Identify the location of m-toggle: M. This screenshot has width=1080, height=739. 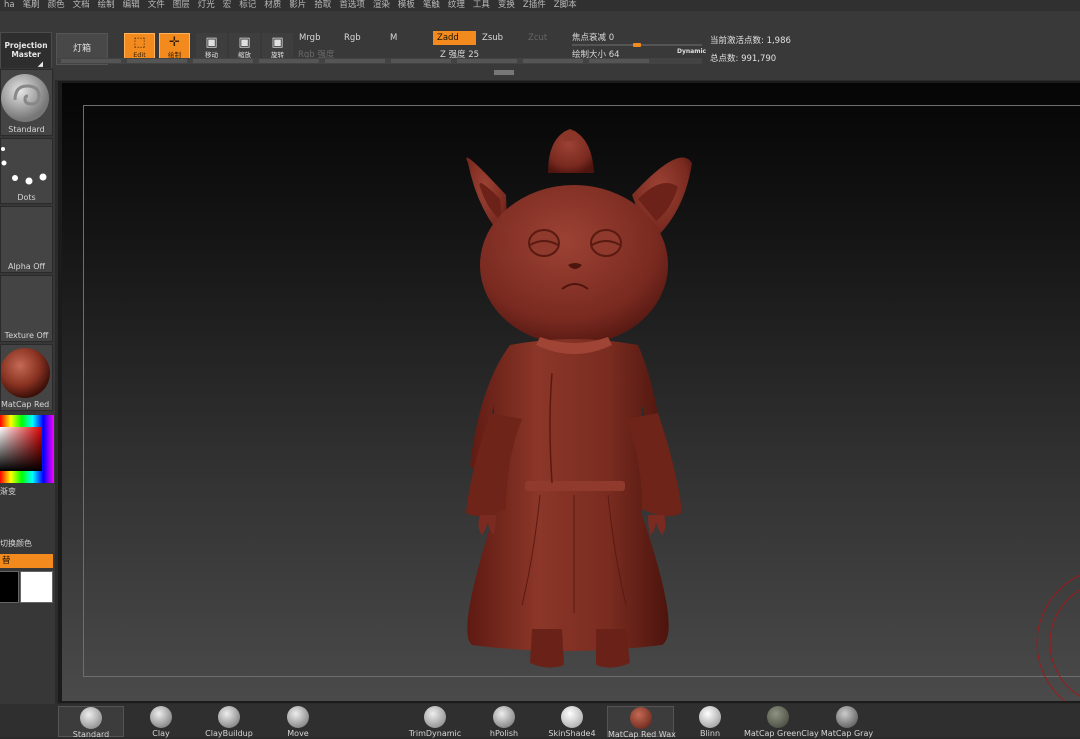
(409, 38).